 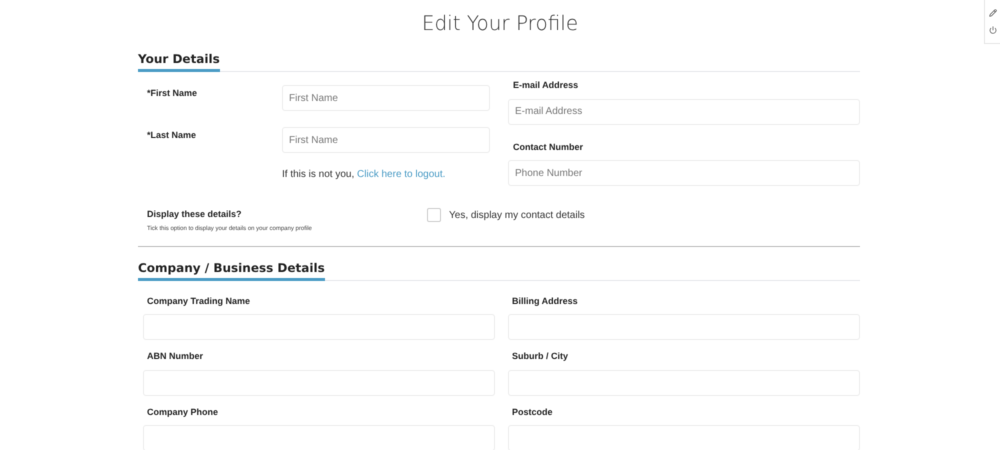 What do you see at coordinates (172, 93) in the screenshot?
I see `field-label: *First Name` at bounding box center [172, 93].